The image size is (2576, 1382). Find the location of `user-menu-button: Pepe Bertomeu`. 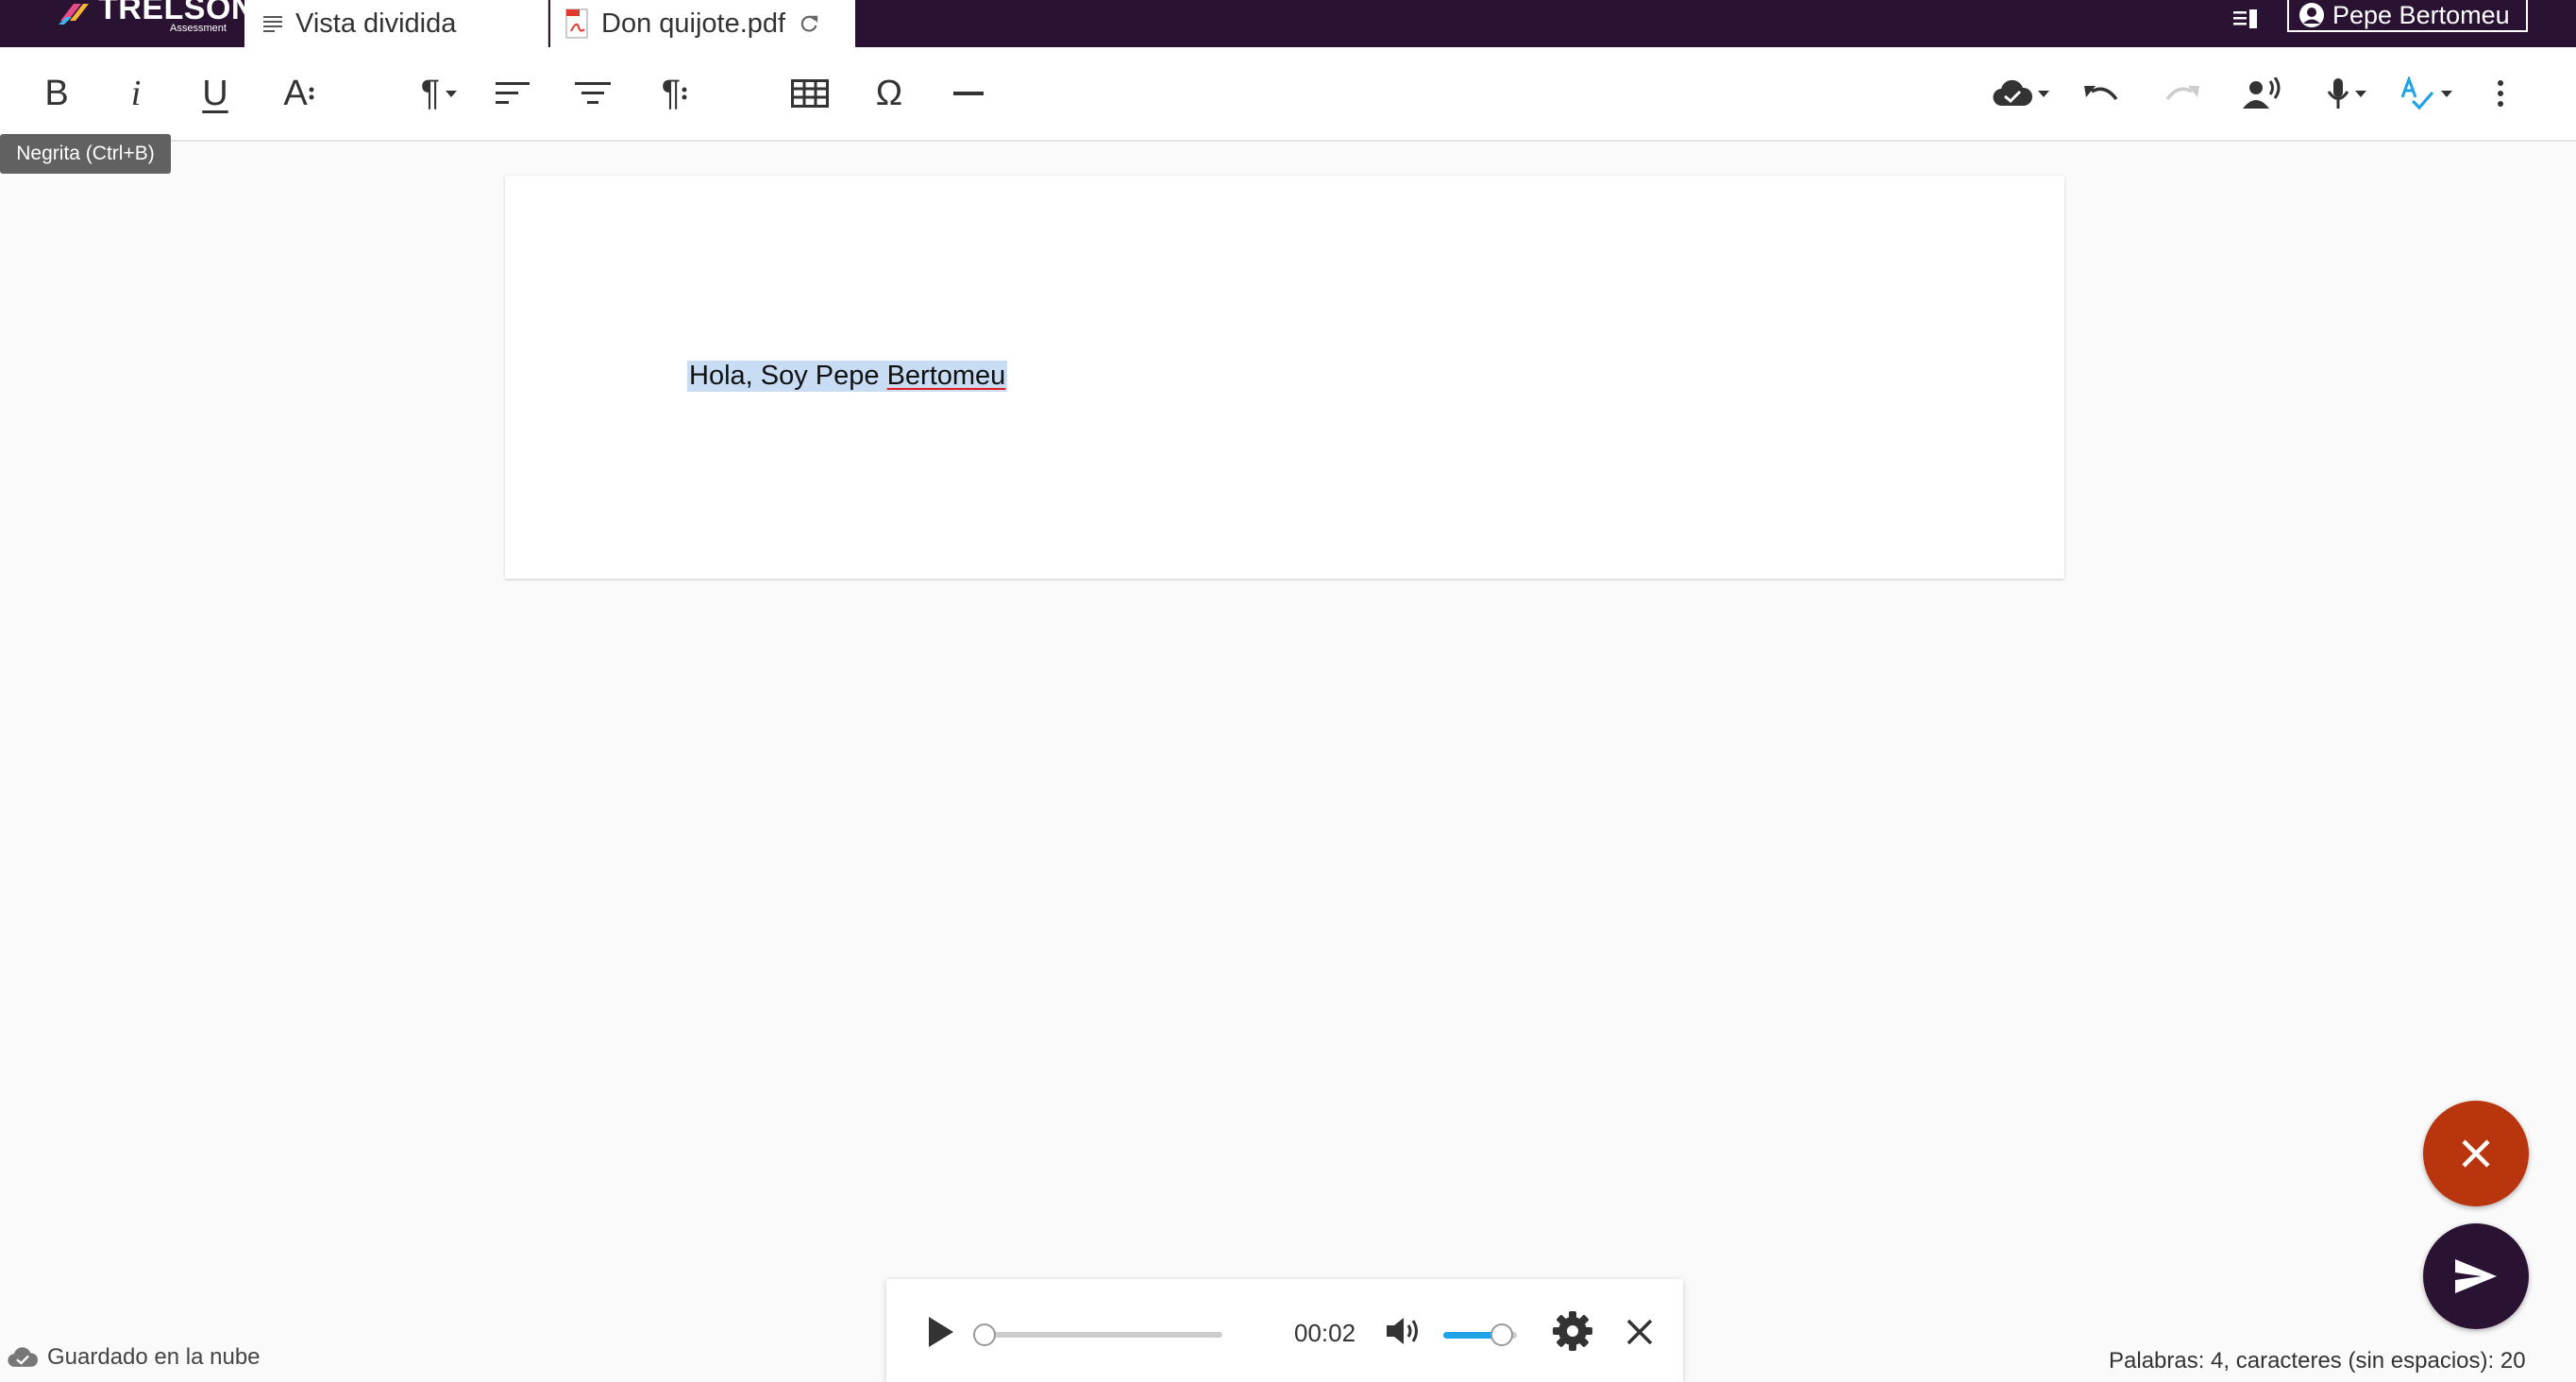

user-menu-button: Pepe Bertomeu is located at coordinates (2407, 16).